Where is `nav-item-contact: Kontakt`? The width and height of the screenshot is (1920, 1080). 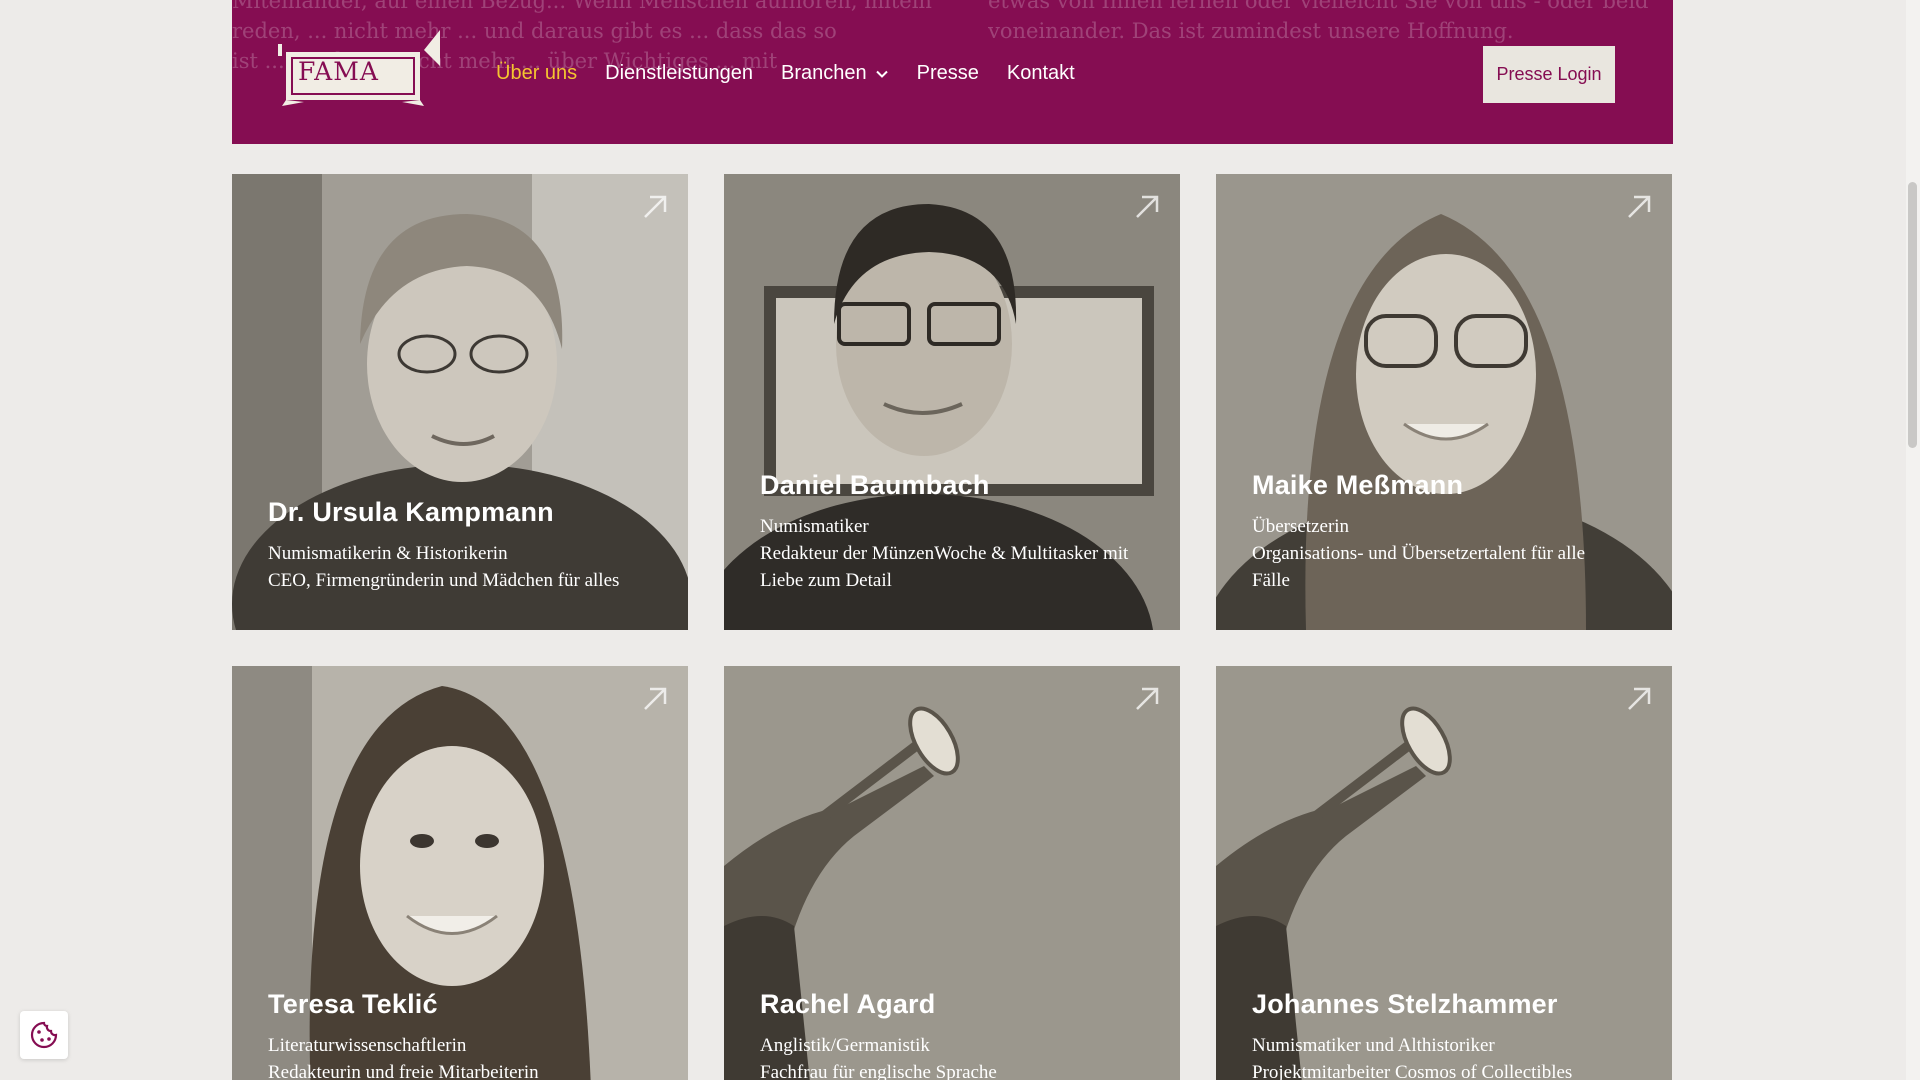
nav-item-contact: Kontakt is located at coordinates (1041, 73).